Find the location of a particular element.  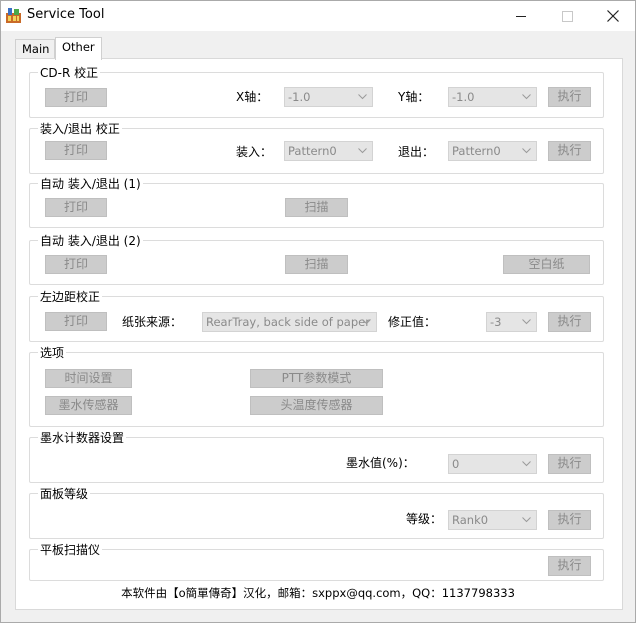

panel-rank-group-title: 面板等级 is located at coordinates (64, 493).